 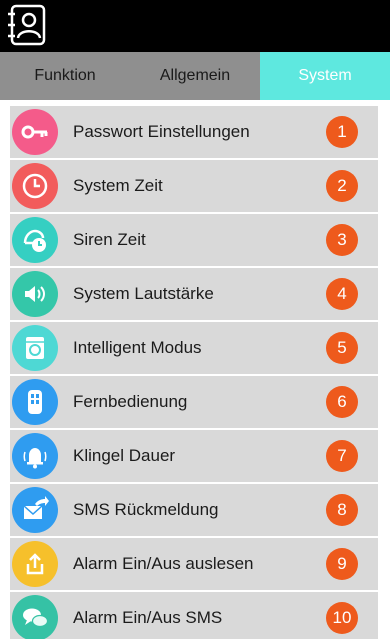 What do you see at coordinates (342, 618) in the screenshot?
I see `number-badge: 10` at bounding box center [342, 618].